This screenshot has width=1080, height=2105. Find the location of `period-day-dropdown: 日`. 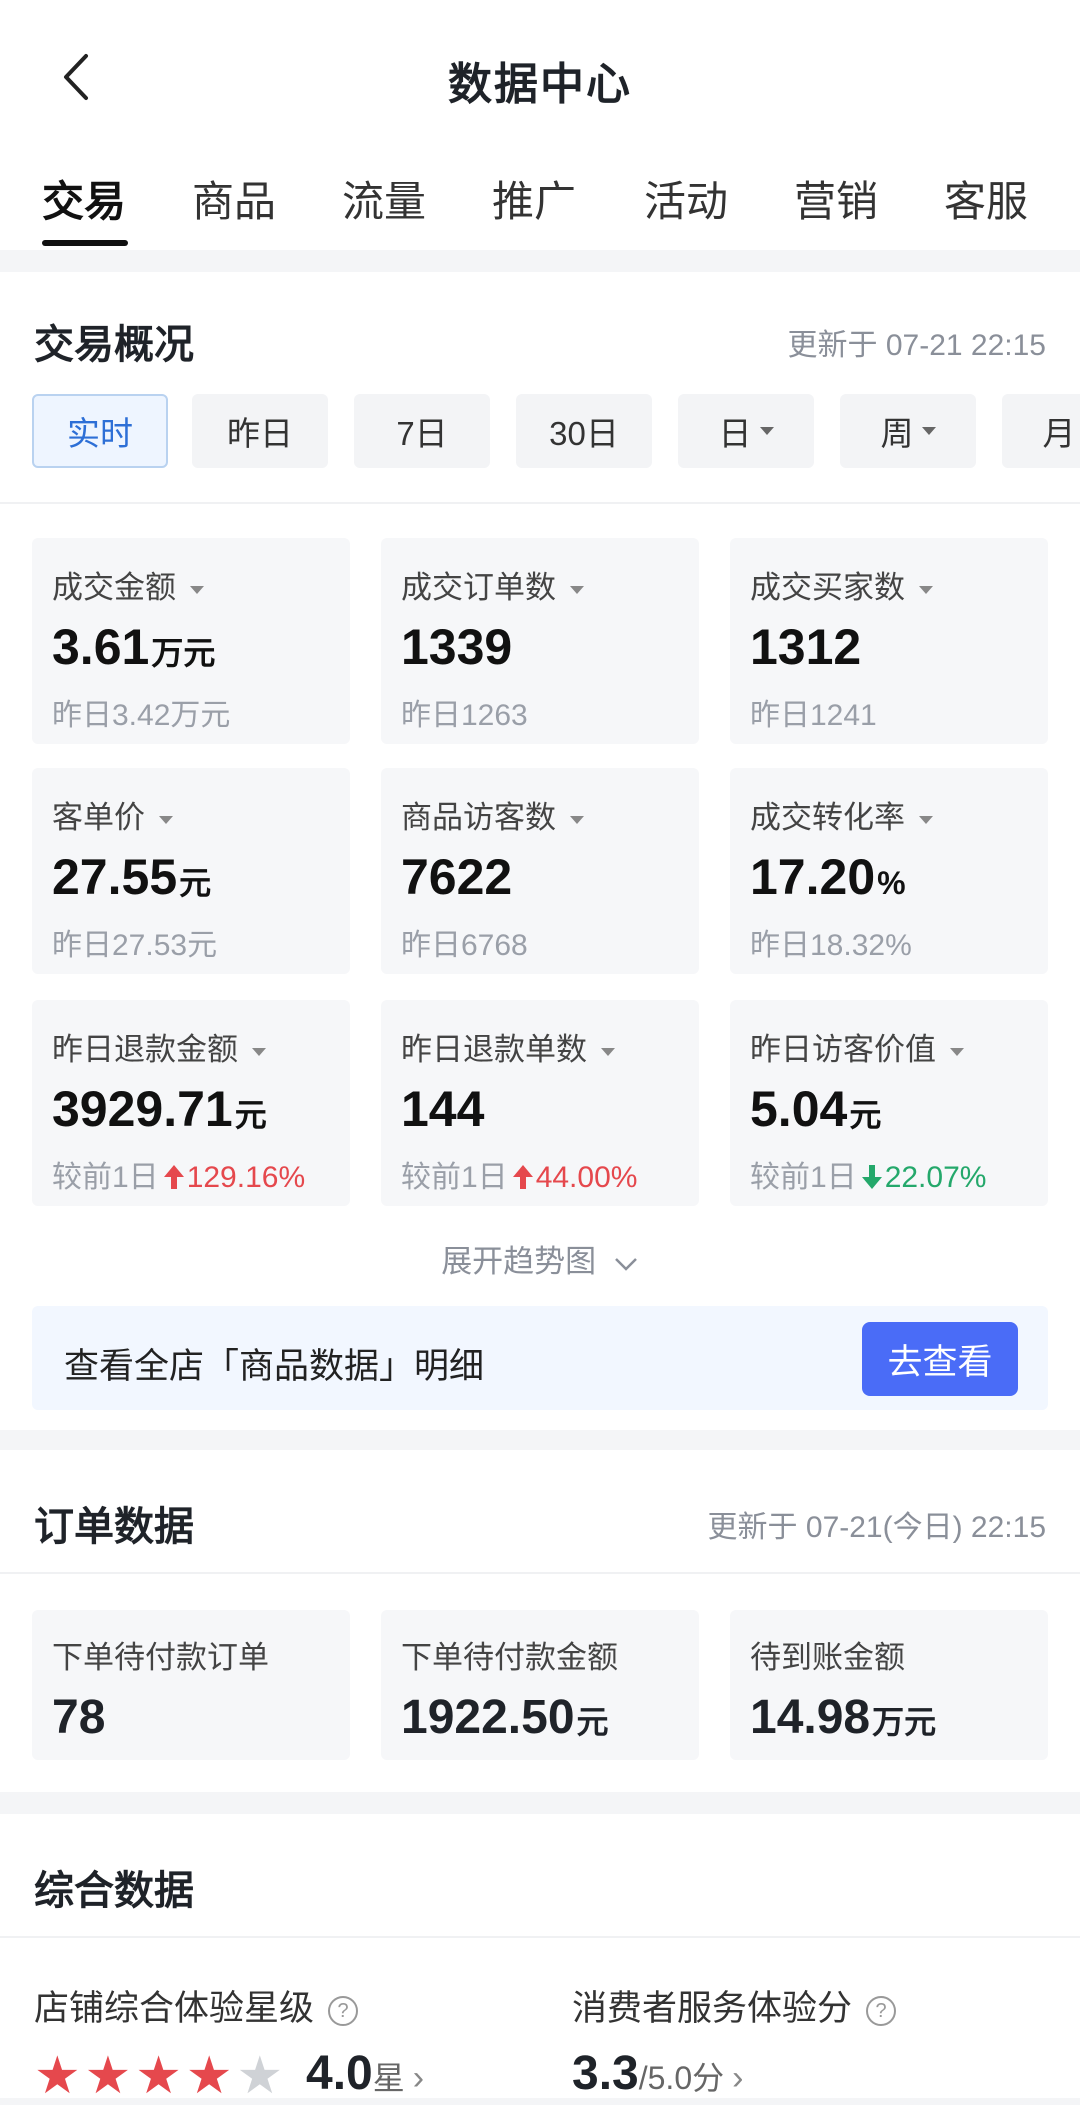

period-day-dropdown: 日 is located at coordinates (746, 431).